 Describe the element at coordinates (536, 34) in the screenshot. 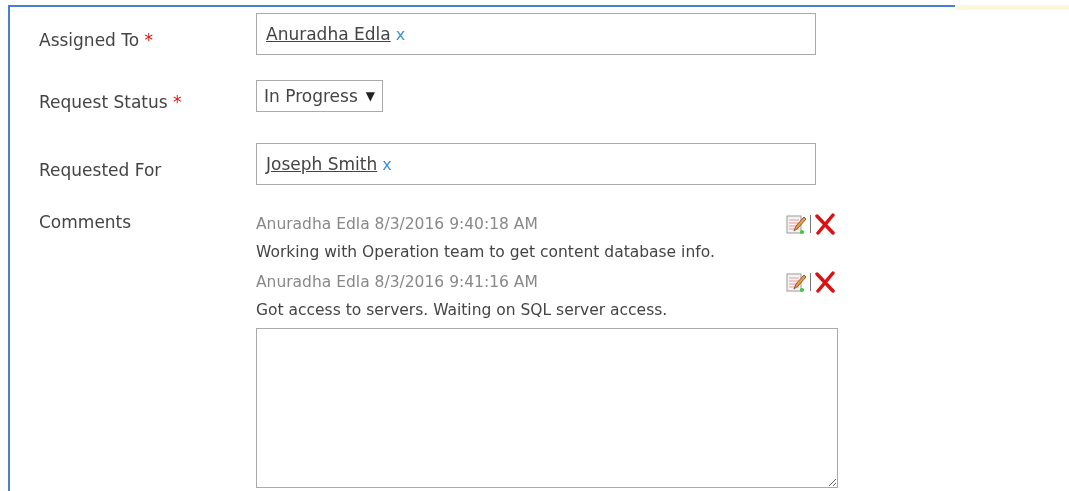

I see `people-picker-field: Anuradha Edla x` at that location.